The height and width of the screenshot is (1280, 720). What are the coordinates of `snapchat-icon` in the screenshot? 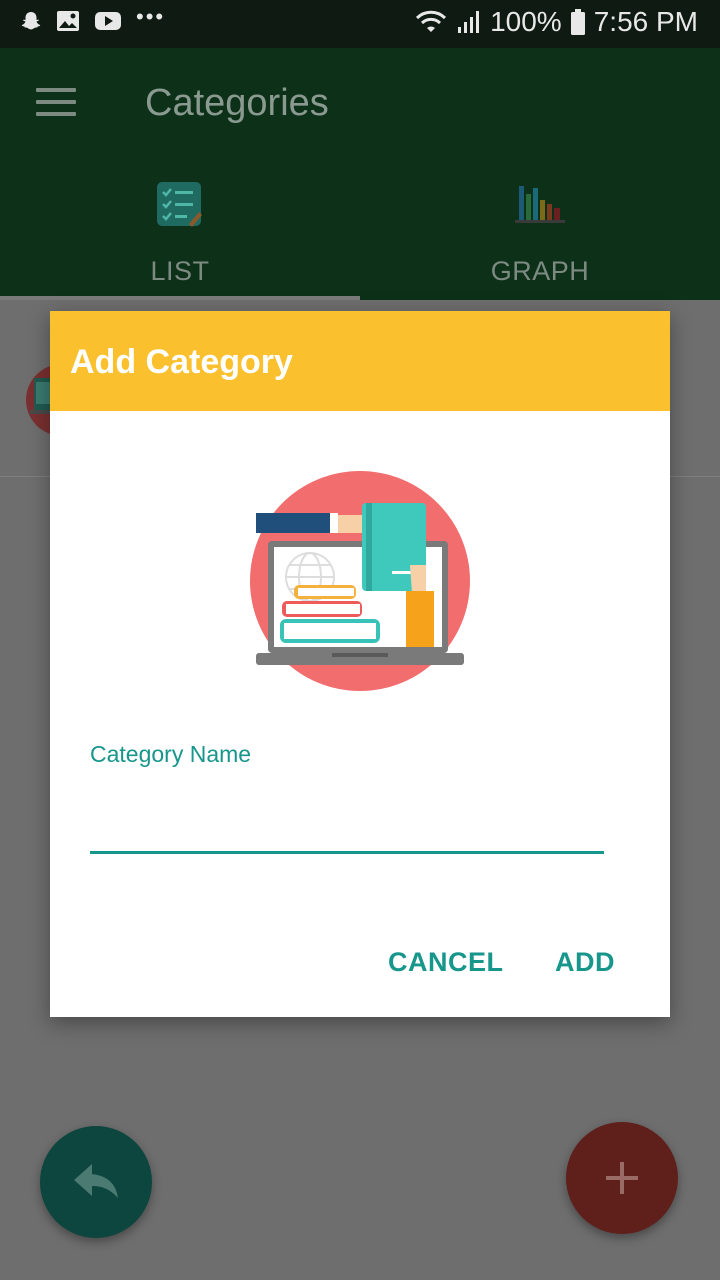 It's located at (31, 21).